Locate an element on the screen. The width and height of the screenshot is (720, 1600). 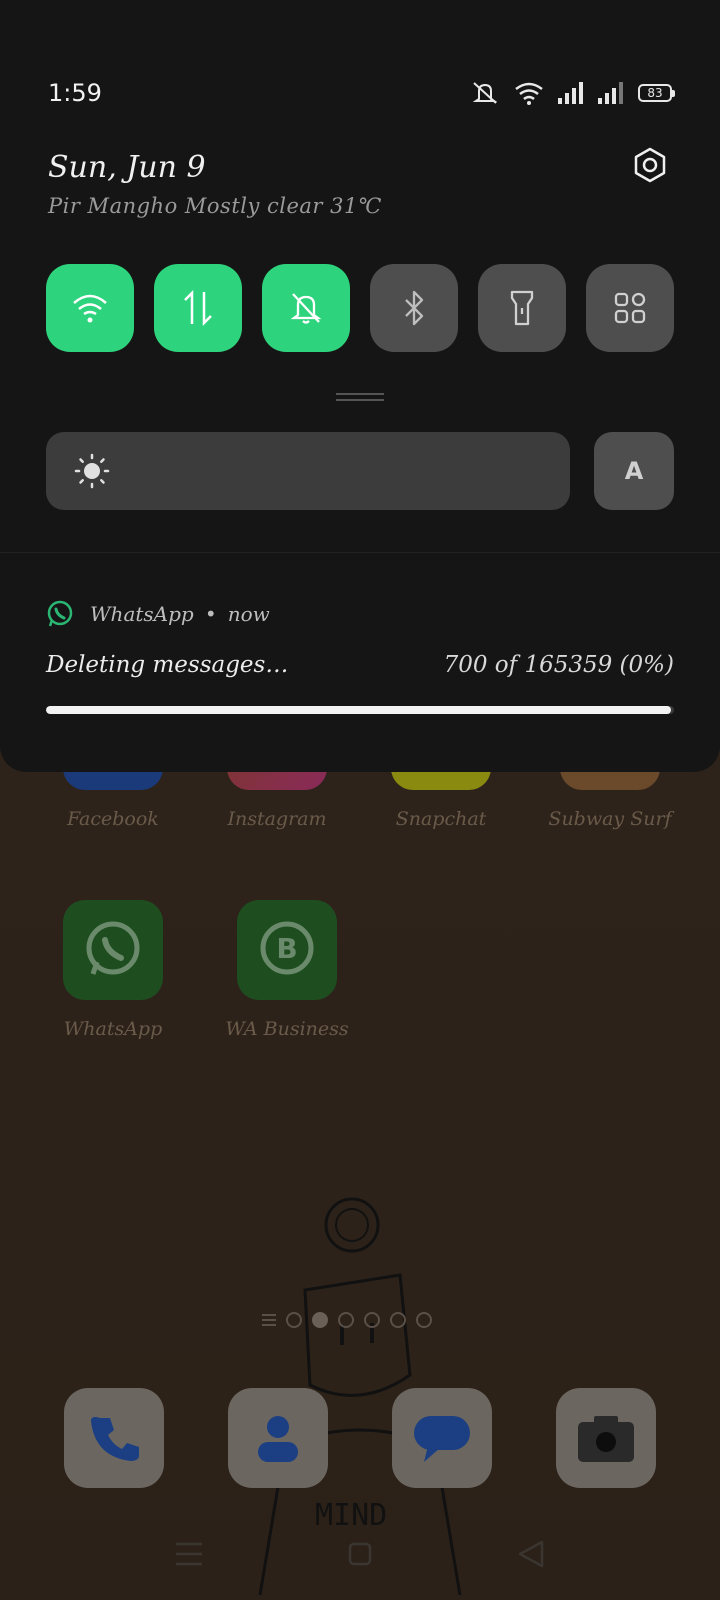
dock-messages is located at coordinates (442, 1438).